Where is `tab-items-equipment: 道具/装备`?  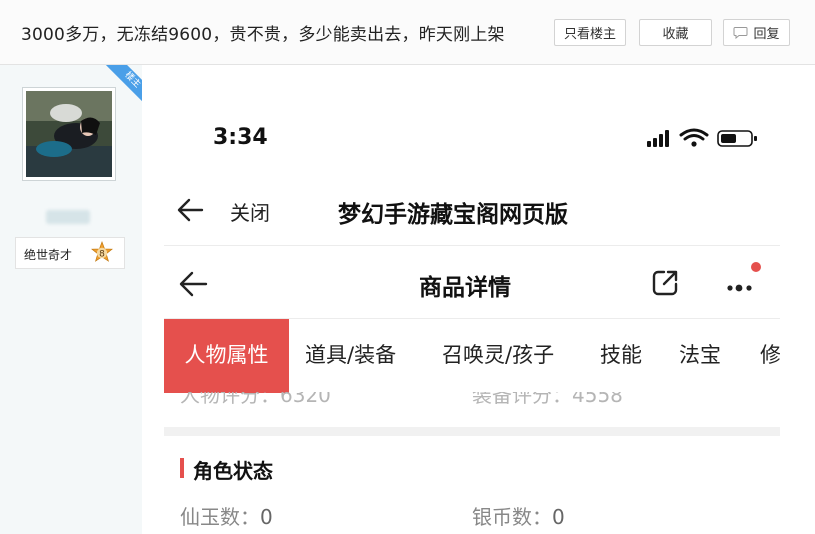 tab-items-equipment: 道具/装备 is located at coordinates (350, 356).